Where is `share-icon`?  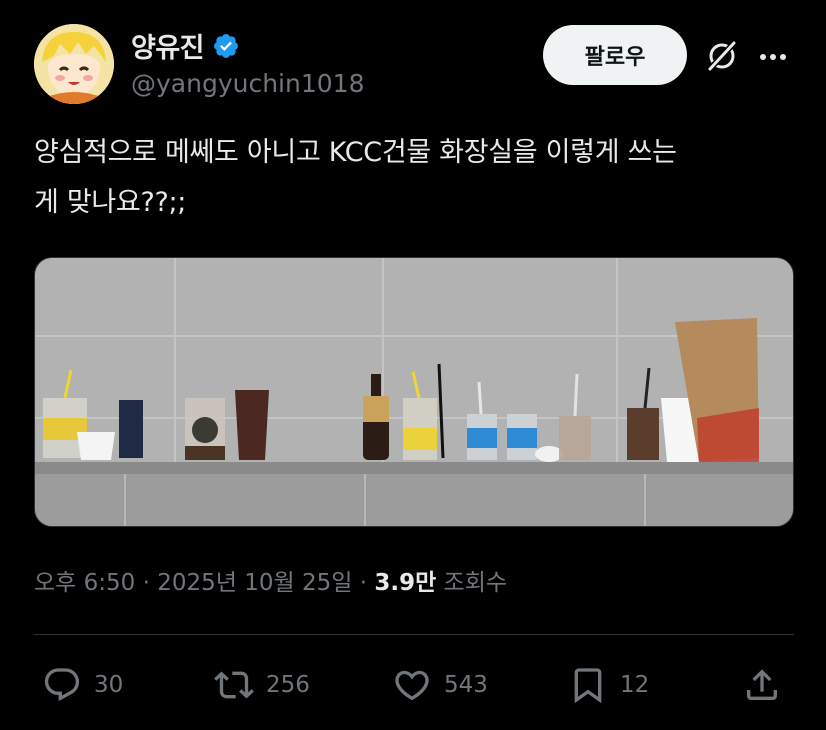 share-icon is located at coordinates (762, 684).